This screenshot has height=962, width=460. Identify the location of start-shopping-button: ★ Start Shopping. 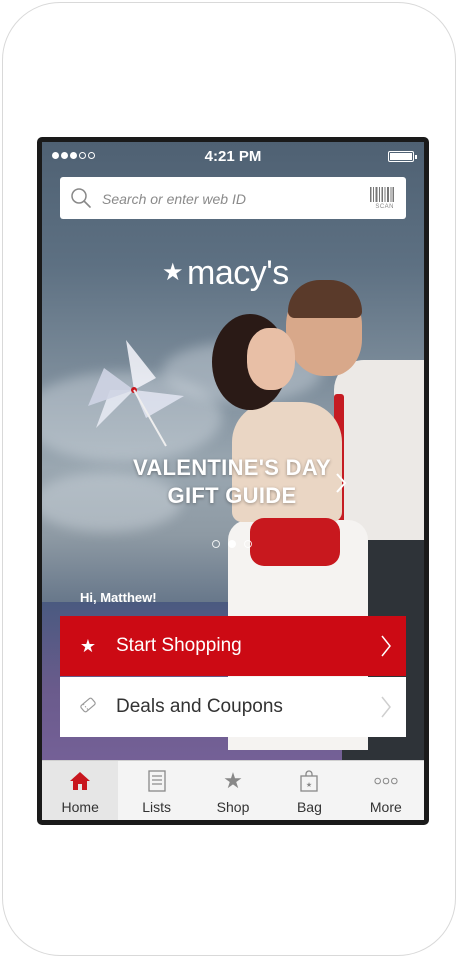
(233, 646).